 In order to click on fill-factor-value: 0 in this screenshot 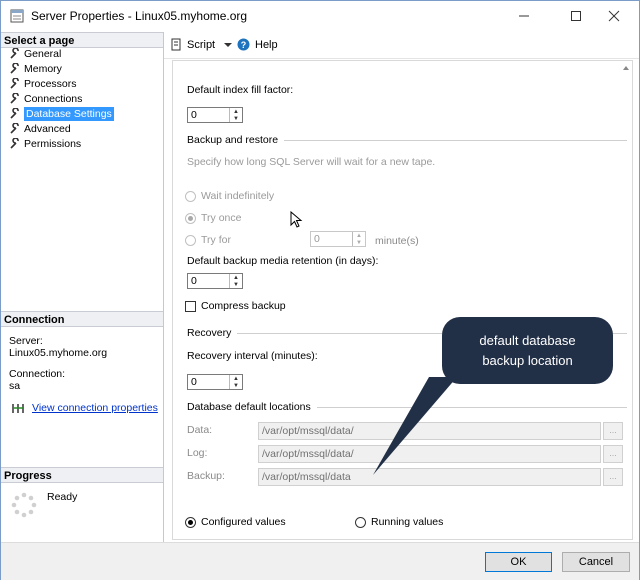, I will do `click(194, 115)`.